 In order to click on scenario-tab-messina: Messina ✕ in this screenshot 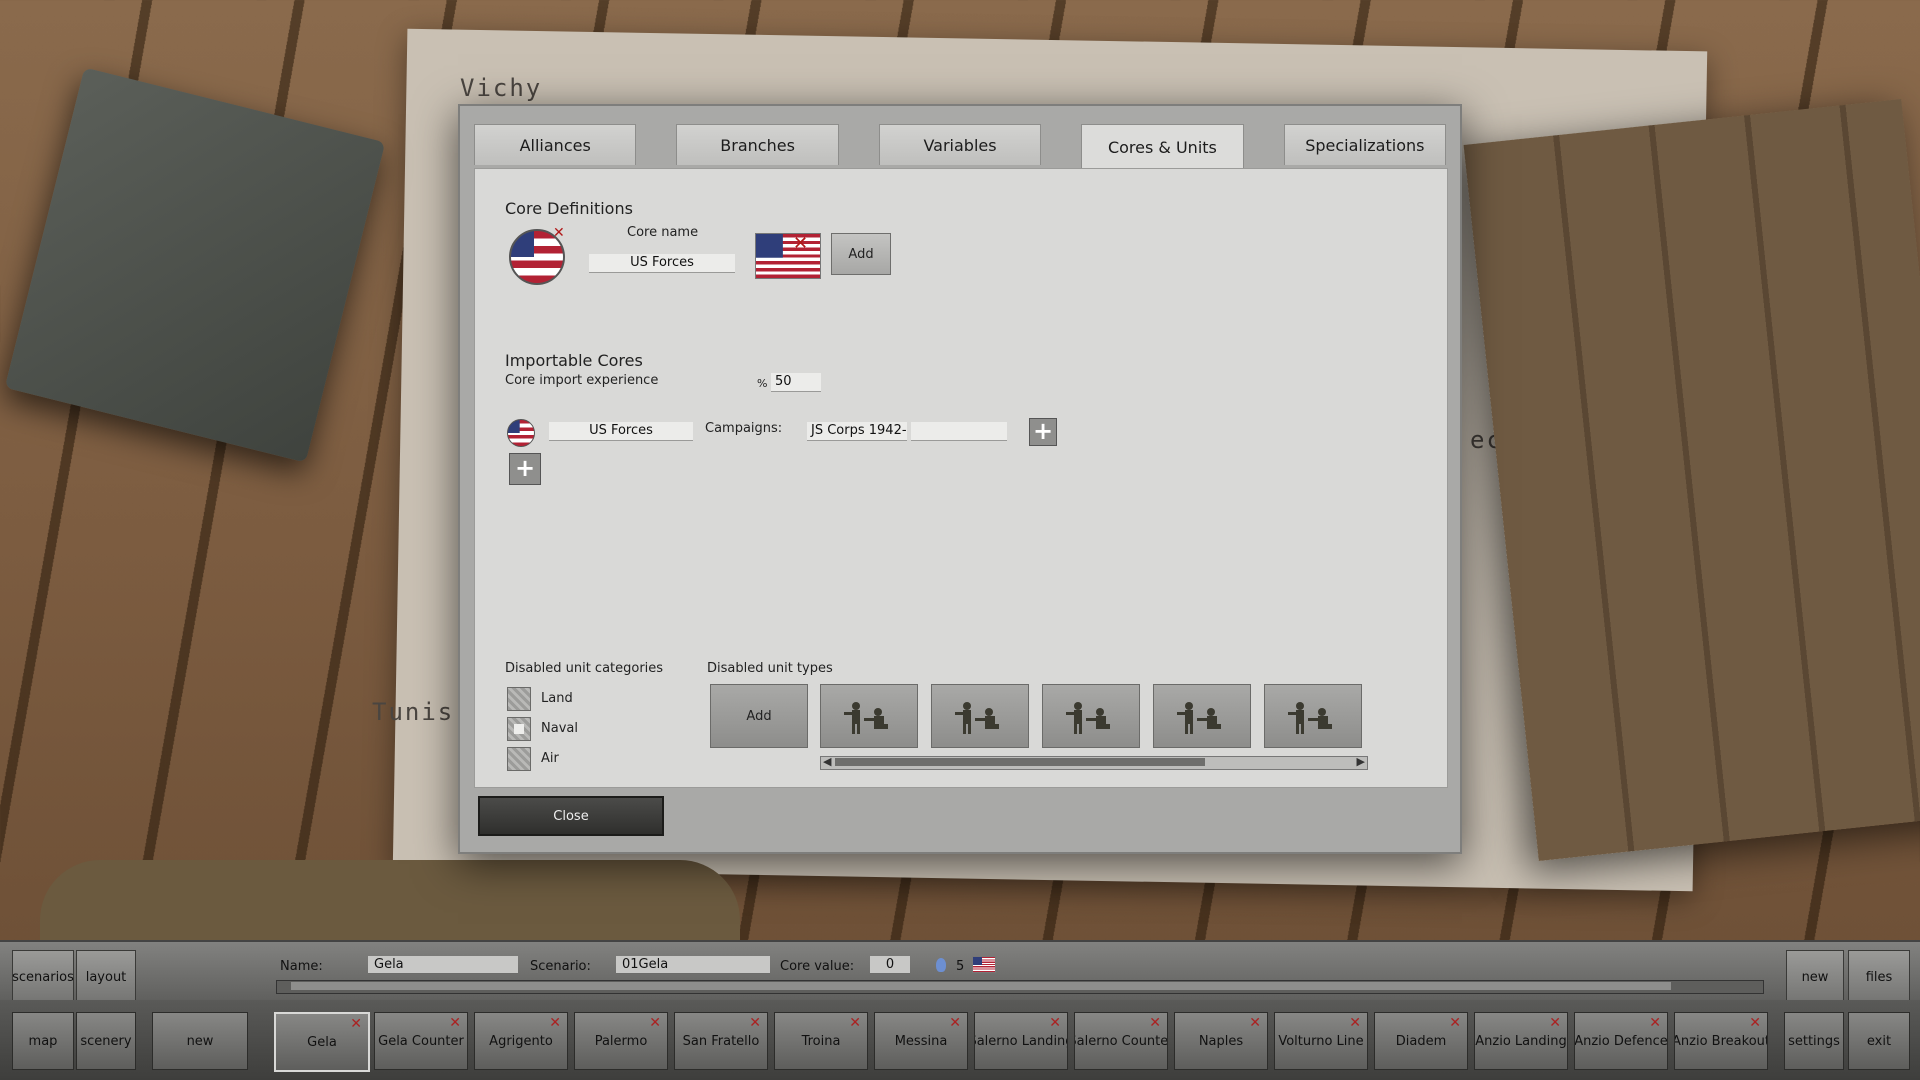, I will do `click(921, 1041)`.